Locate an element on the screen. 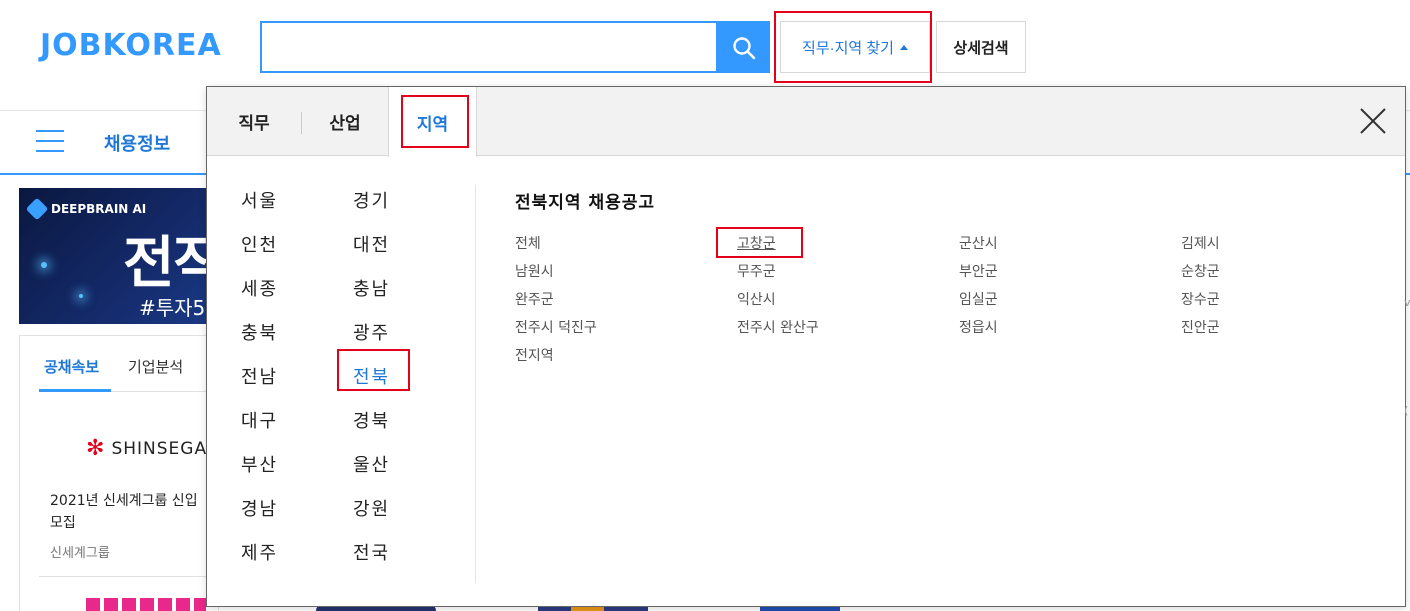 This screenshot has height=611, width=1410. region-item: 충북 is located at coordinates (259, 332).